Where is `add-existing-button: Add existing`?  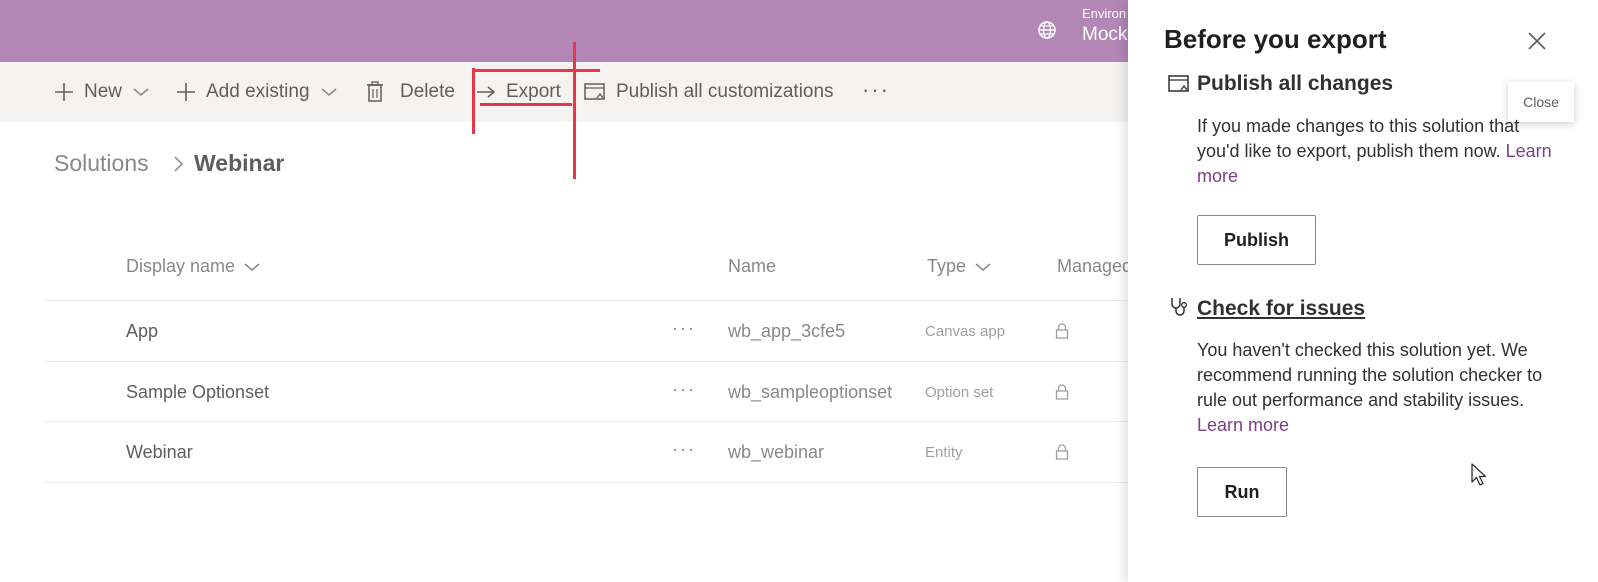
add-existing-button: Add existing is located at coordinates (257, 92).